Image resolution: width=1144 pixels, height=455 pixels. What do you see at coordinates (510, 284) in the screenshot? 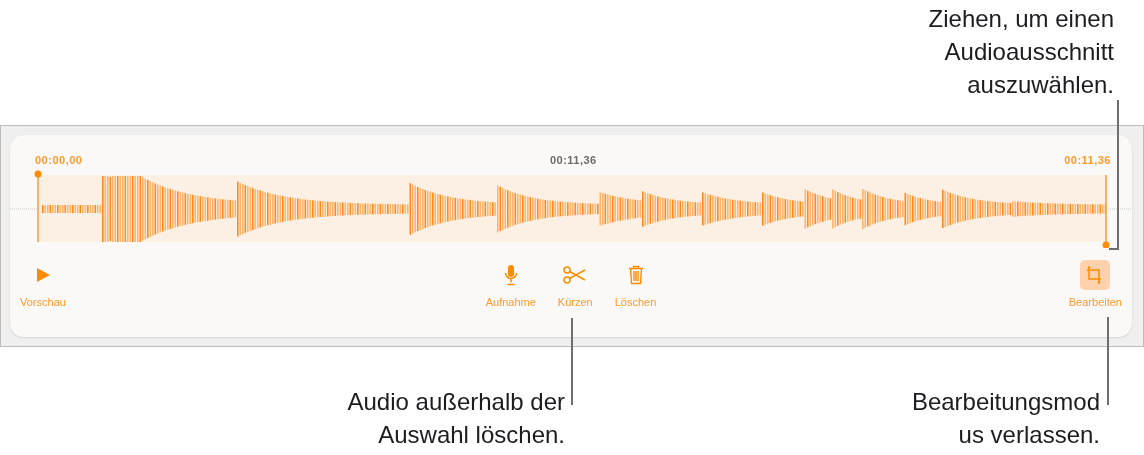
I see `record-button: Aufnahme` at bounding box center [510, 284].